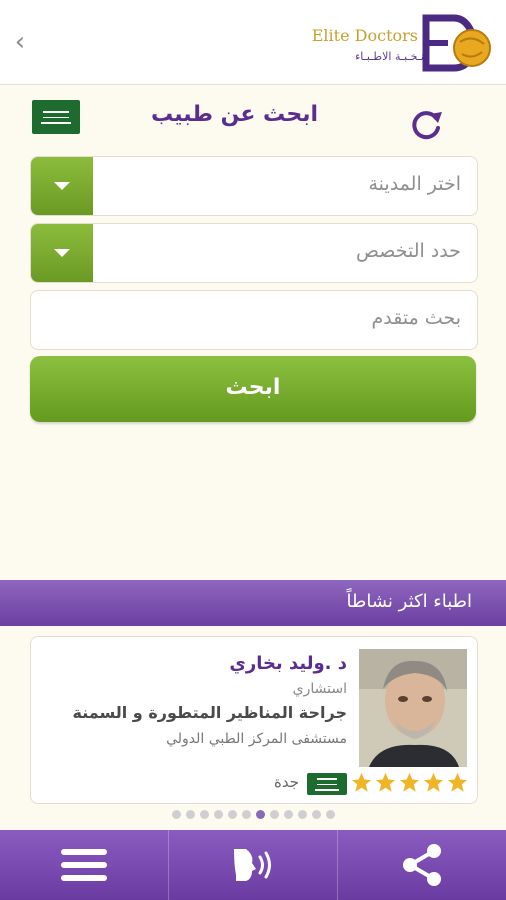  I want to click on search-button: ابحث, so click(253, 389).